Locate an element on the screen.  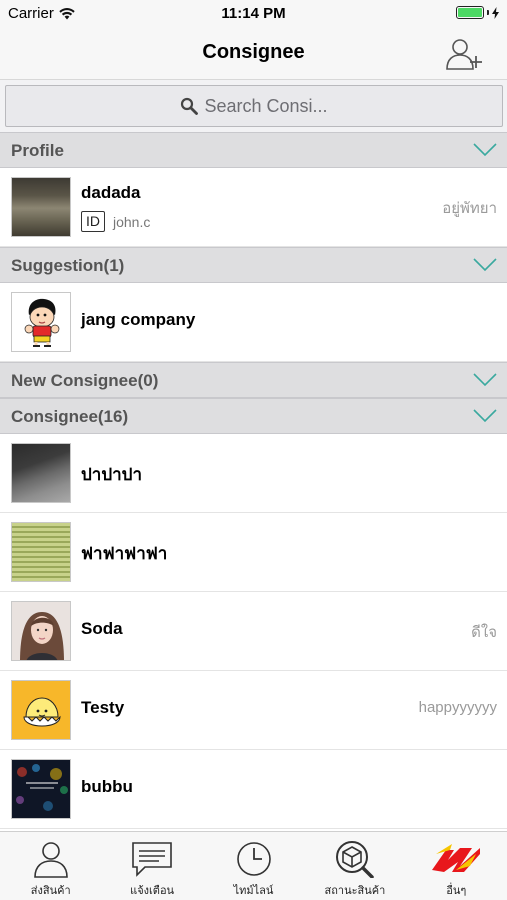
clock-time: 11:14 PM is located at coordinates (253, 13).